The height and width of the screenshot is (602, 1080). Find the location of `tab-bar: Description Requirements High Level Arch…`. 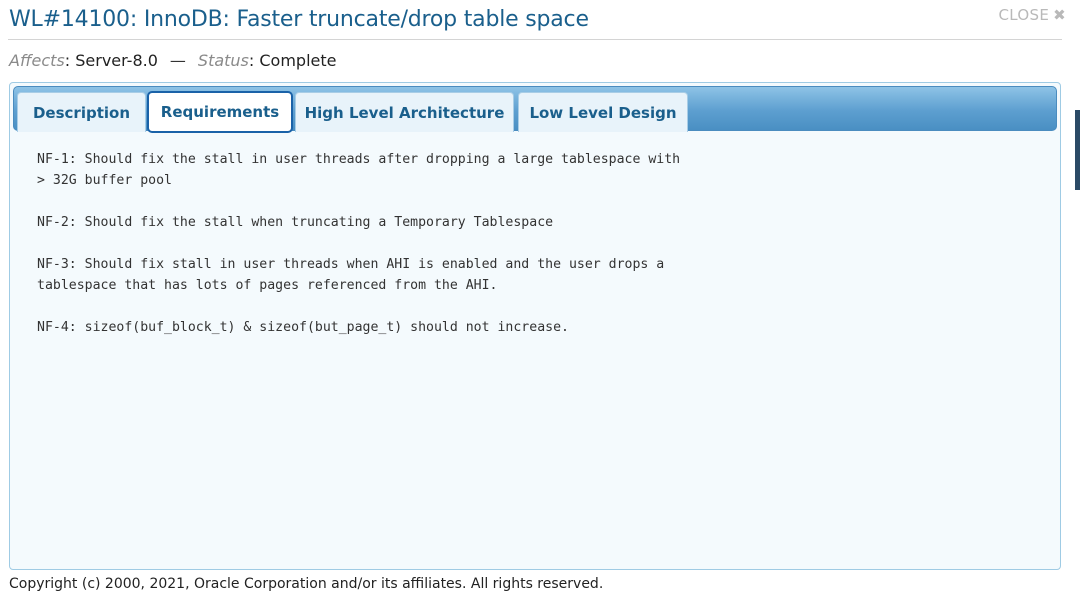

tab-bar: Description Requirements High Level Arch… is located at coordinates (535, 109).